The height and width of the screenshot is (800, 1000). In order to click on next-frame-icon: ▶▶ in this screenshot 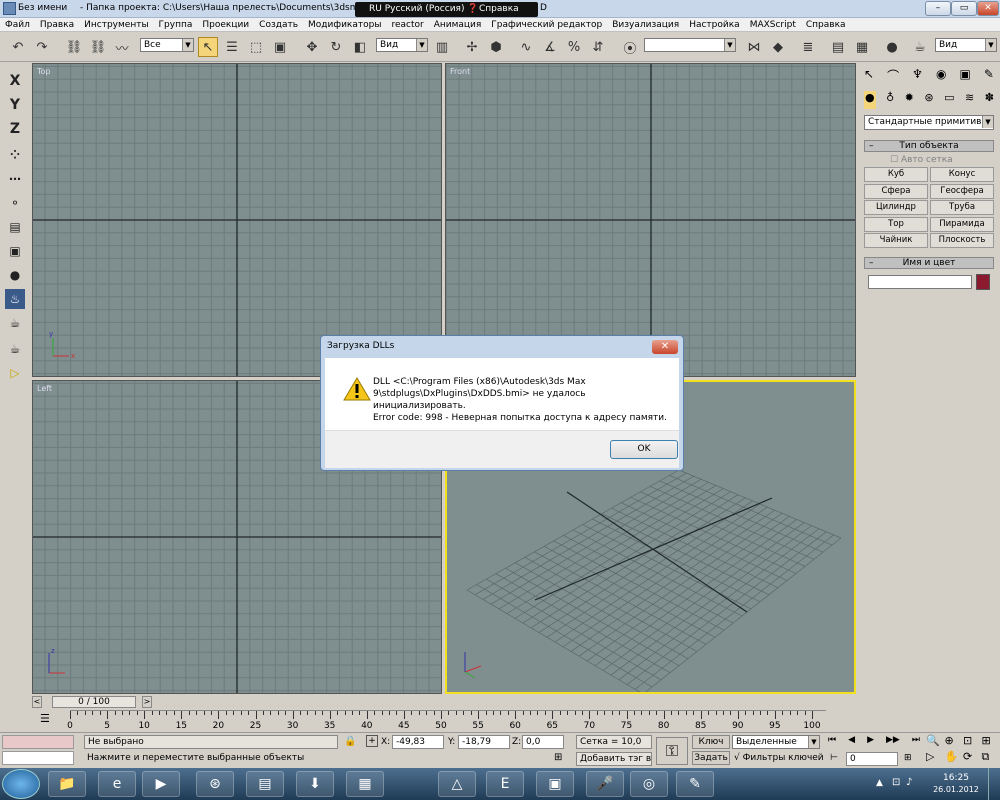, I will do `click(893, 742)`.